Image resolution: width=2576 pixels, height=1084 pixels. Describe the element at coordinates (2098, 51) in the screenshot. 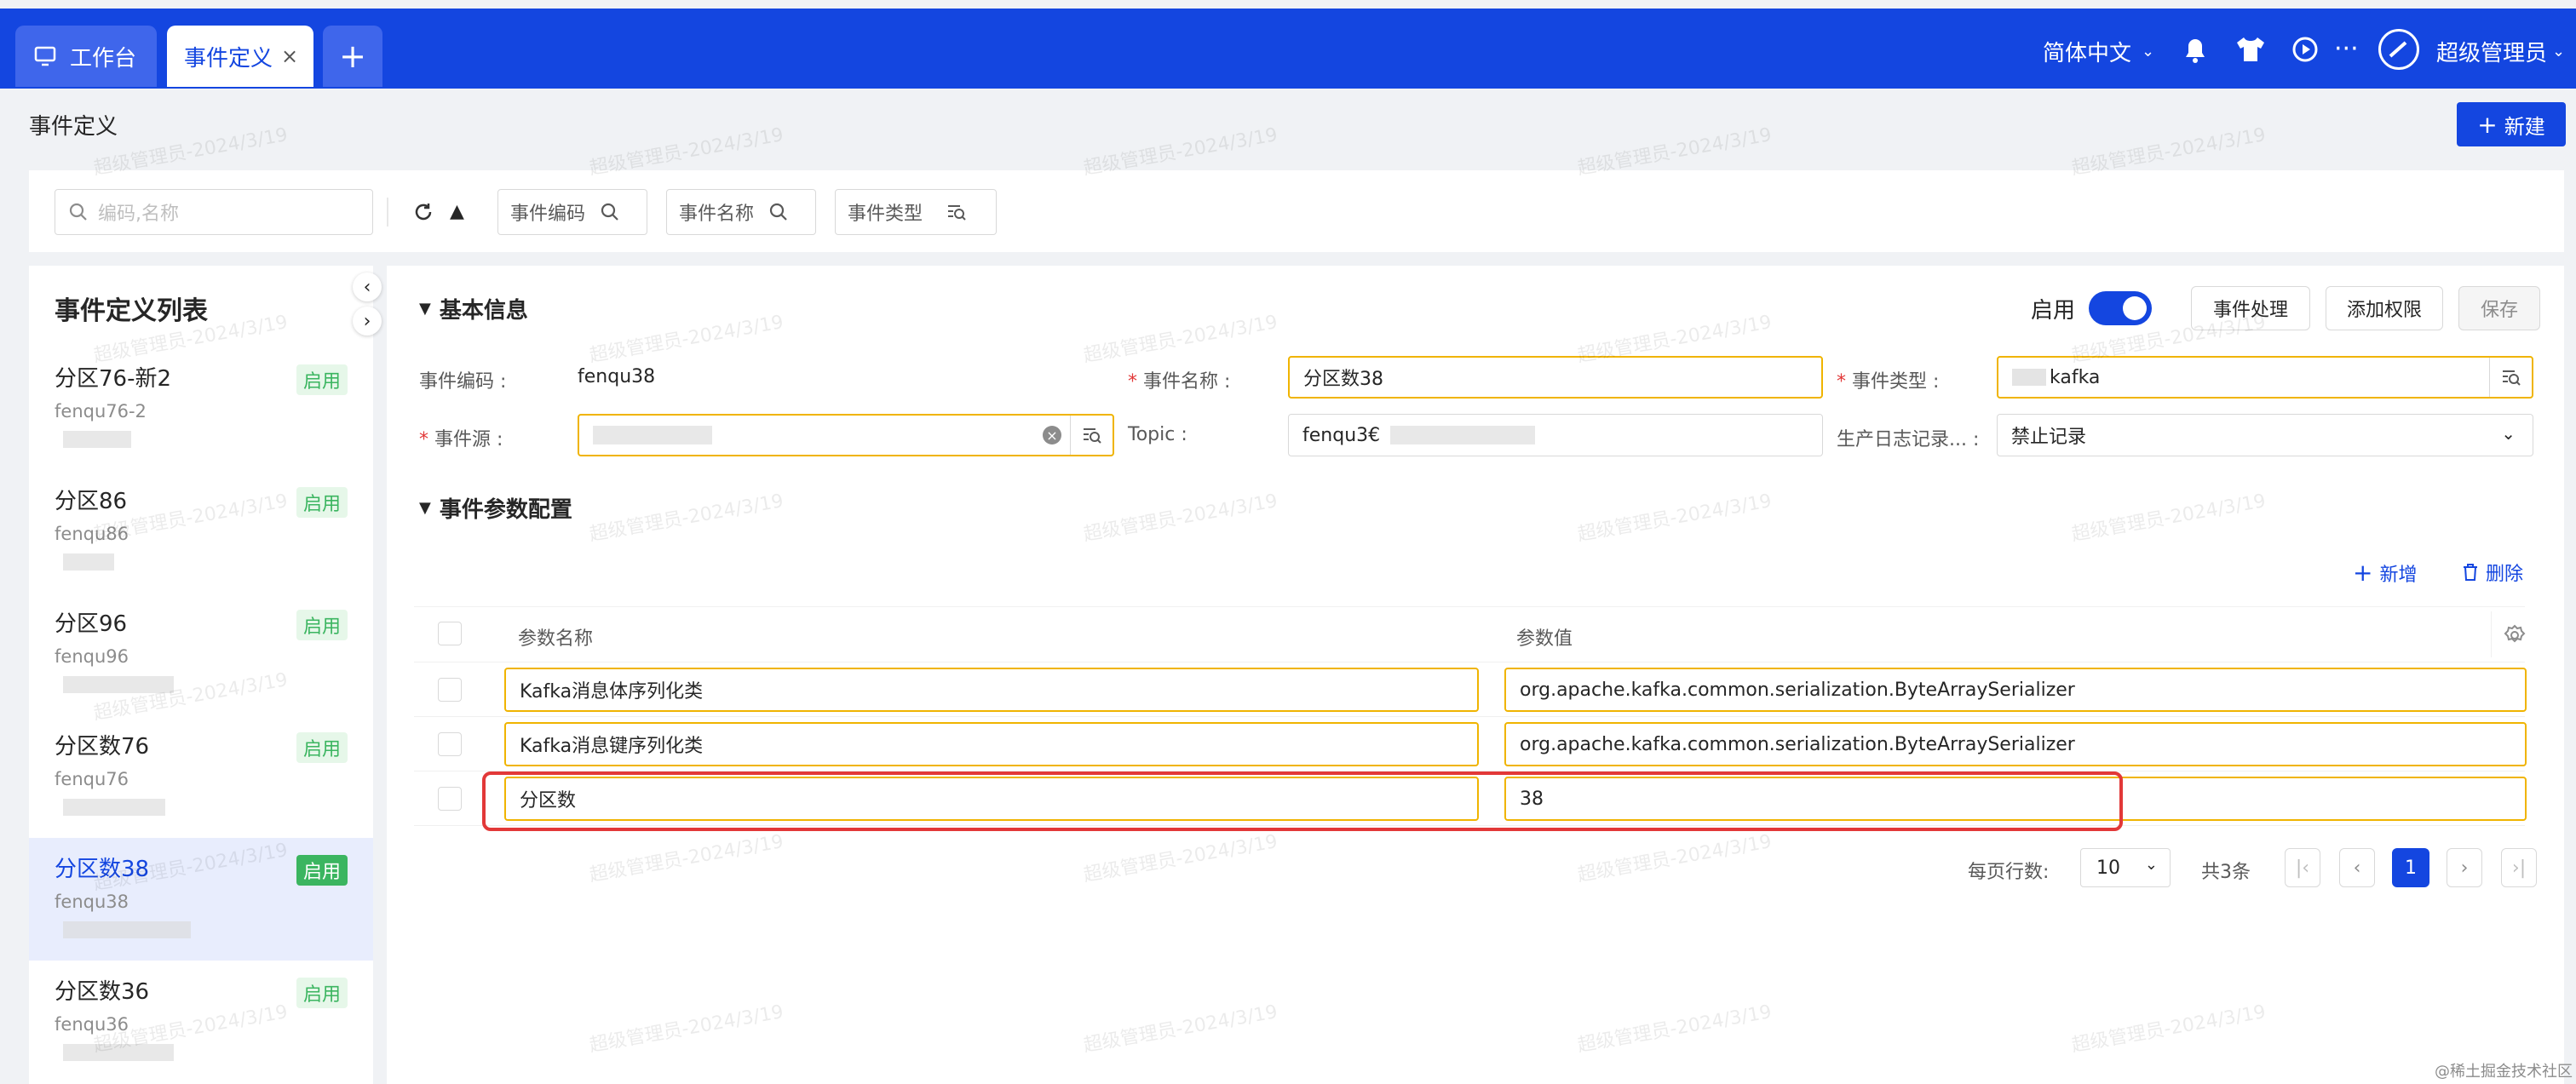

I see `language-select: 简体中文 ⌄` at that location.